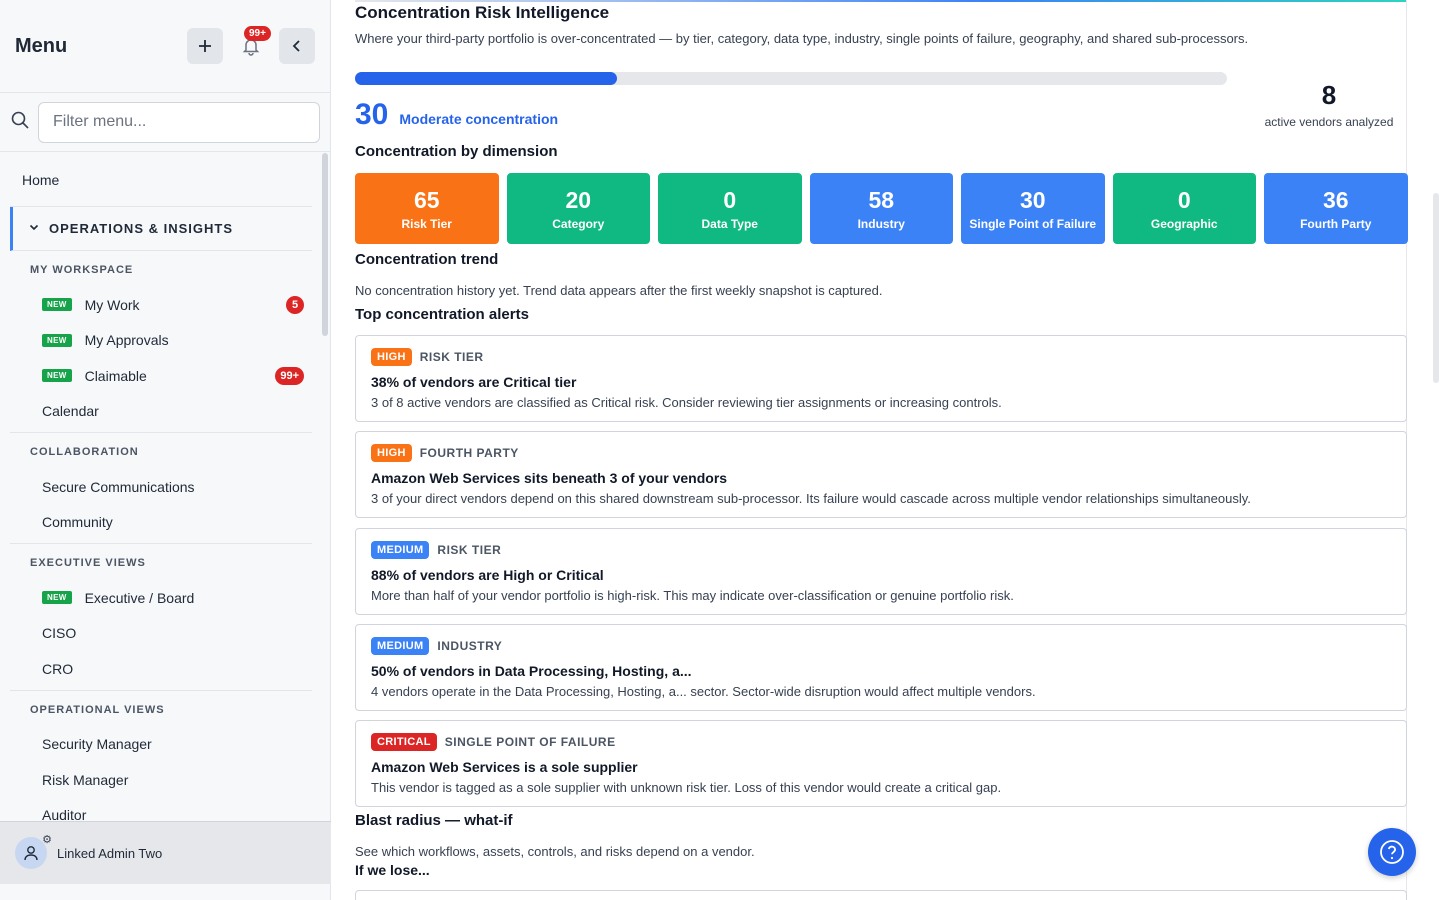  I want to click on dimension-tile-category: 20 Category, so click(578, 208).